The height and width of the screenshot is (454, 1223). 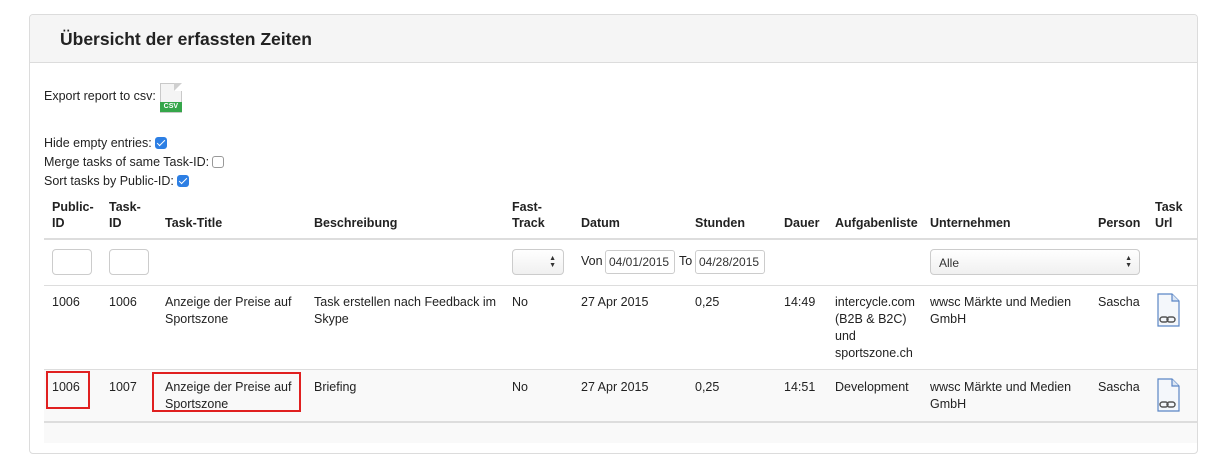 I want to click on header-public-id-line2: ID, so click(x=58, y=223).